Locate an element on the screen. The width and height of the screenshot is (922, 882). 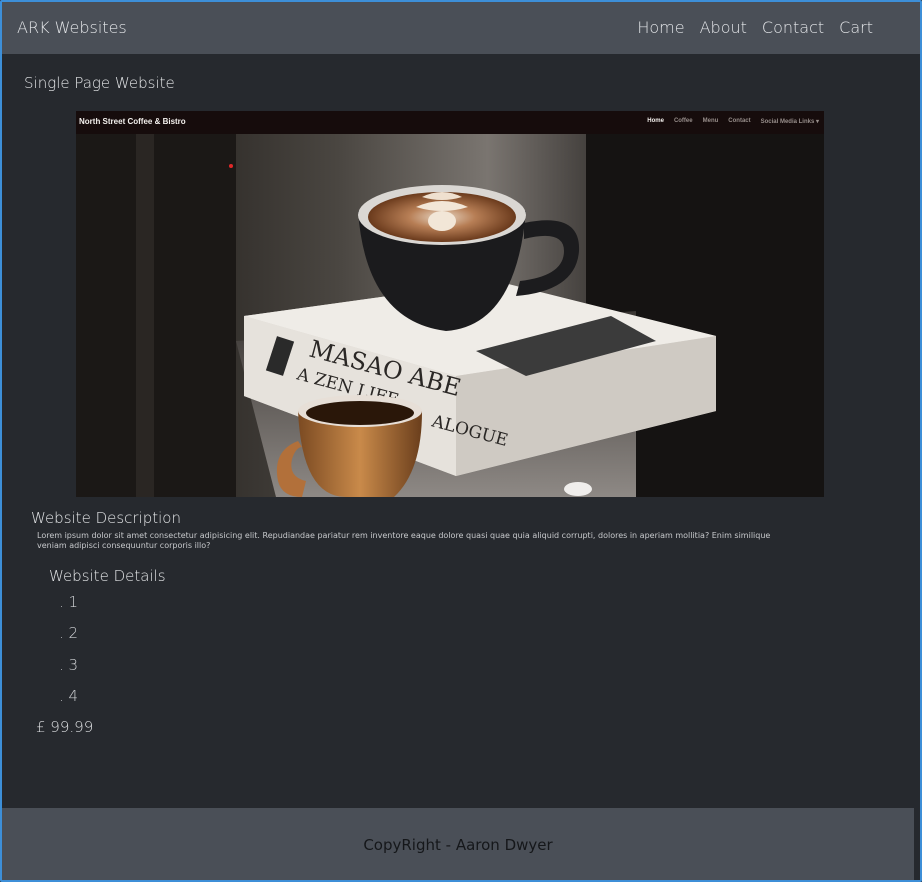
details-heading: Website Details is located at coordinates (107, 576).